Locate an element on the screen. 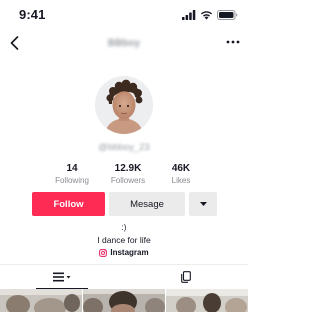 This screenshot has height=312, width=320. nav-bar: BBboy is located at coordinates (124, 44).